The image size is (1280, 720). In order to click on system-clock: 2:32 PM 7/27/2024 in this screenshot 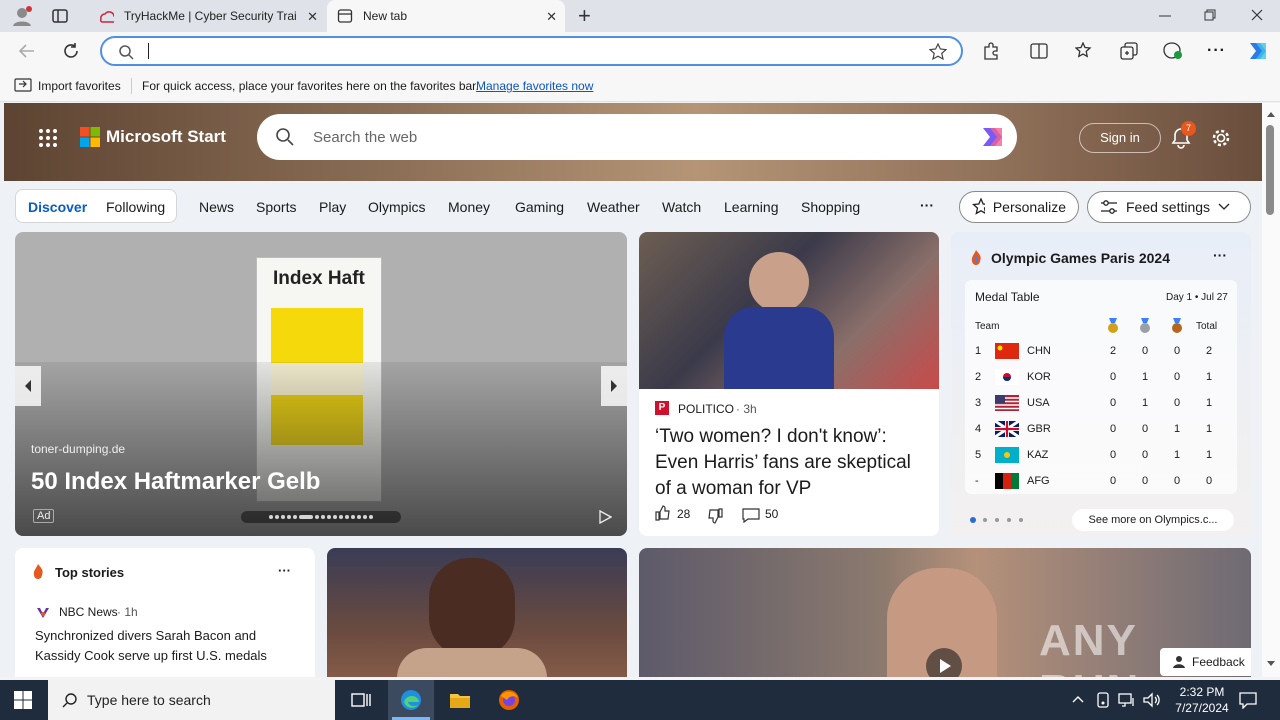, I will do `click(1202, 700)`.